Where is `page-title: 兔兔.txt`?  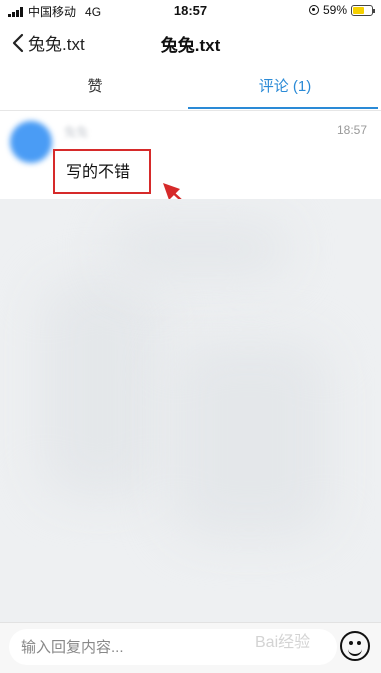 page-title: 兔兔.txt is located at coordinates (190, 45).